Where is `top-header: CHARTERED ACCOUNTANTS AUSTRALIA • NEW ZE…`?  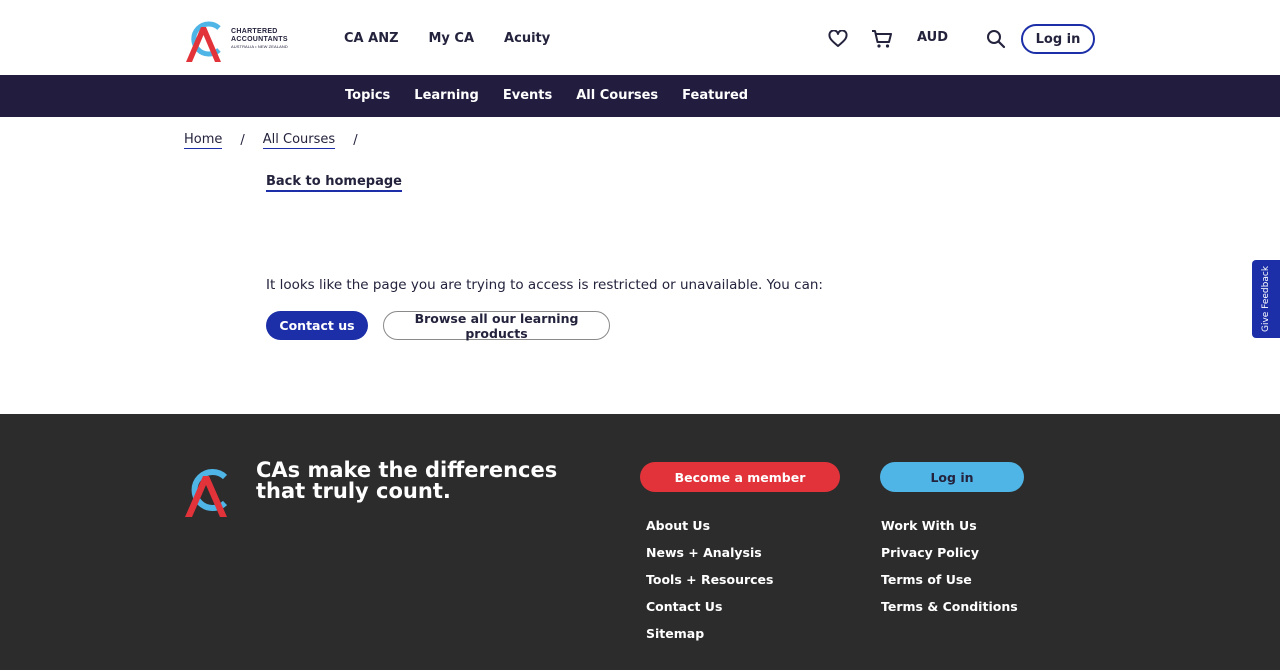 top-header: CHARTERED ACCOUNTANTS AUSTRALIA • NEW ZE… is located at coordinates (640, 37).